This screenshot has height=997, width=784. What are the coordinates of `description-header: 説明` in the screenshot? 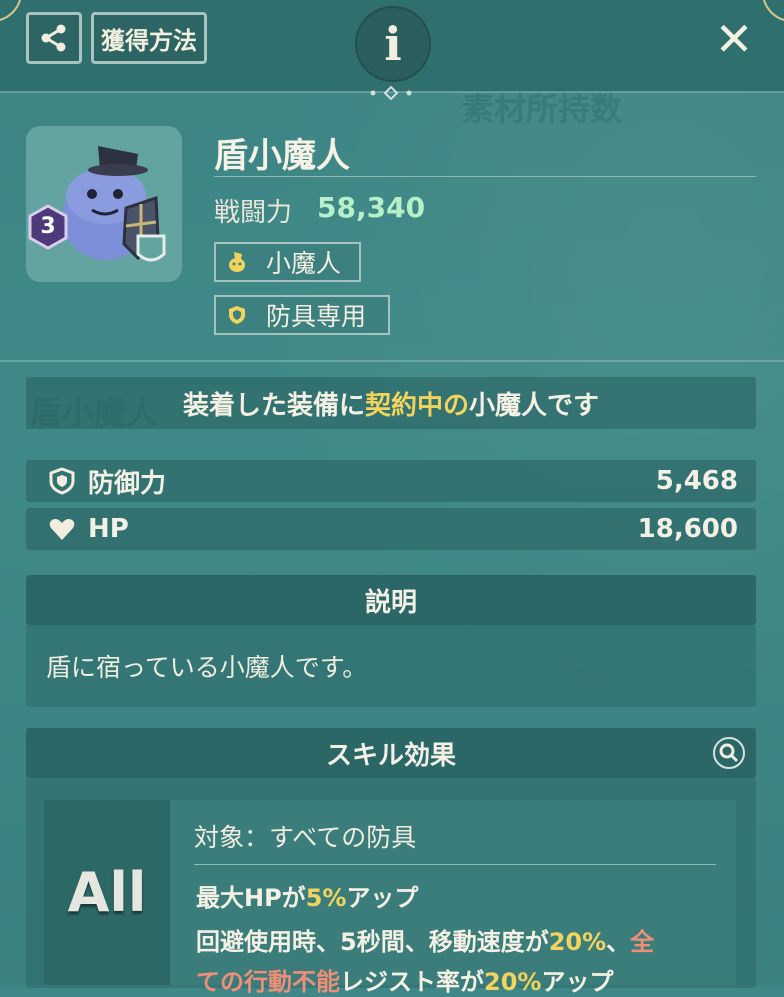 It's located at (391, 600).